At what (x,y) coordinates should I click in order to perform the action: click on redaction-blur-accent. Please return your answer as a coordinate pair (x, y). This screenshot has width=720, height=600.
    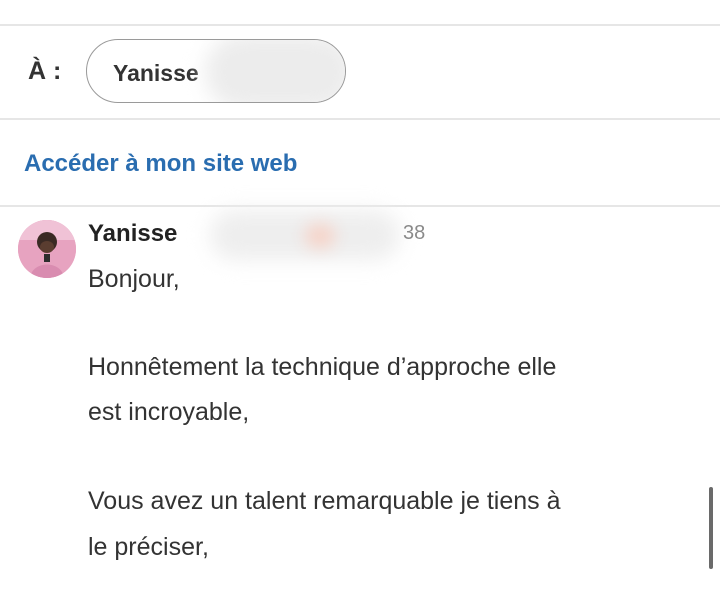
    Looking at the image, I should click on (320, 236).